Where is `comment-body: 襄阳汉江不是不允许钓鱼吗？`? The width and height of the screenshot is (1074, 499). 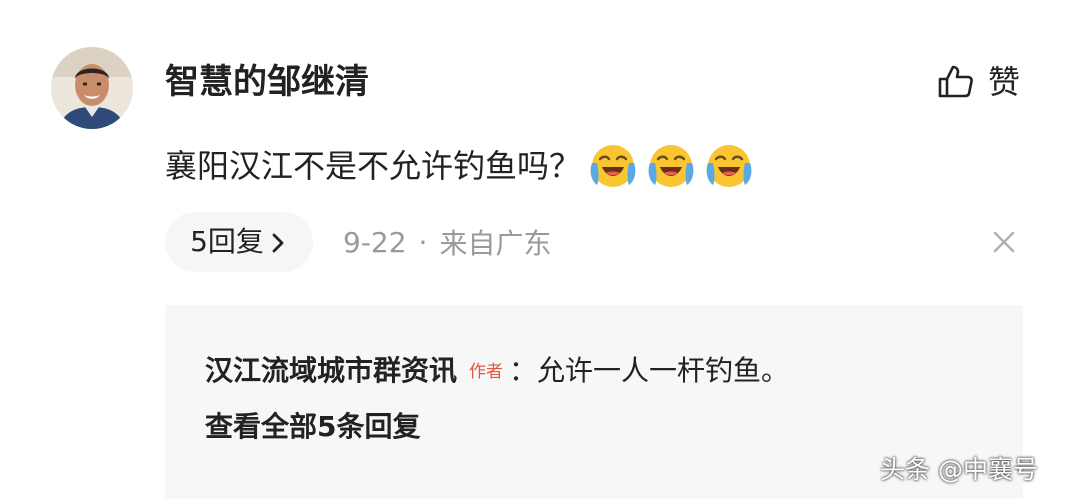 comment-body: 襄阳汉江不是不允许钓鱼吗？ is located at coordinates (460, 166).